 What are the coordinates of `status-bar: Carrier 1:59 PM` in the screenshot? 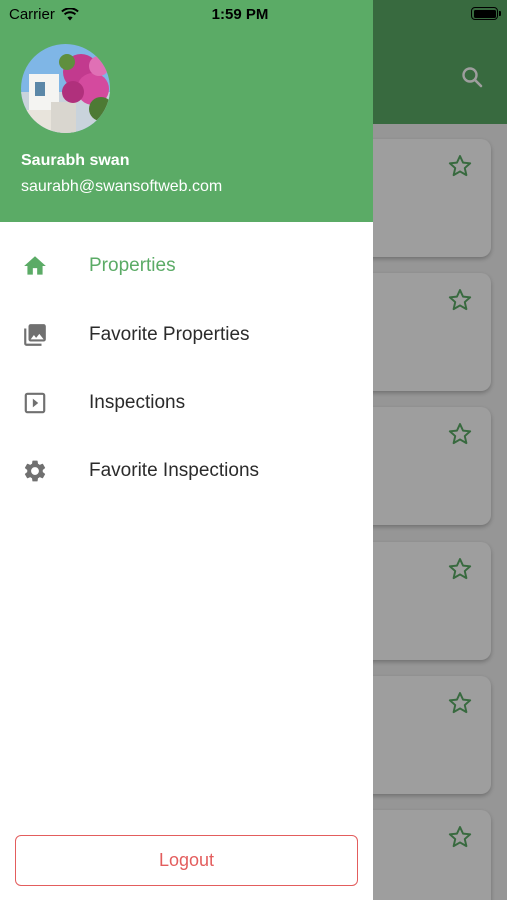 It's located at (253, 15).